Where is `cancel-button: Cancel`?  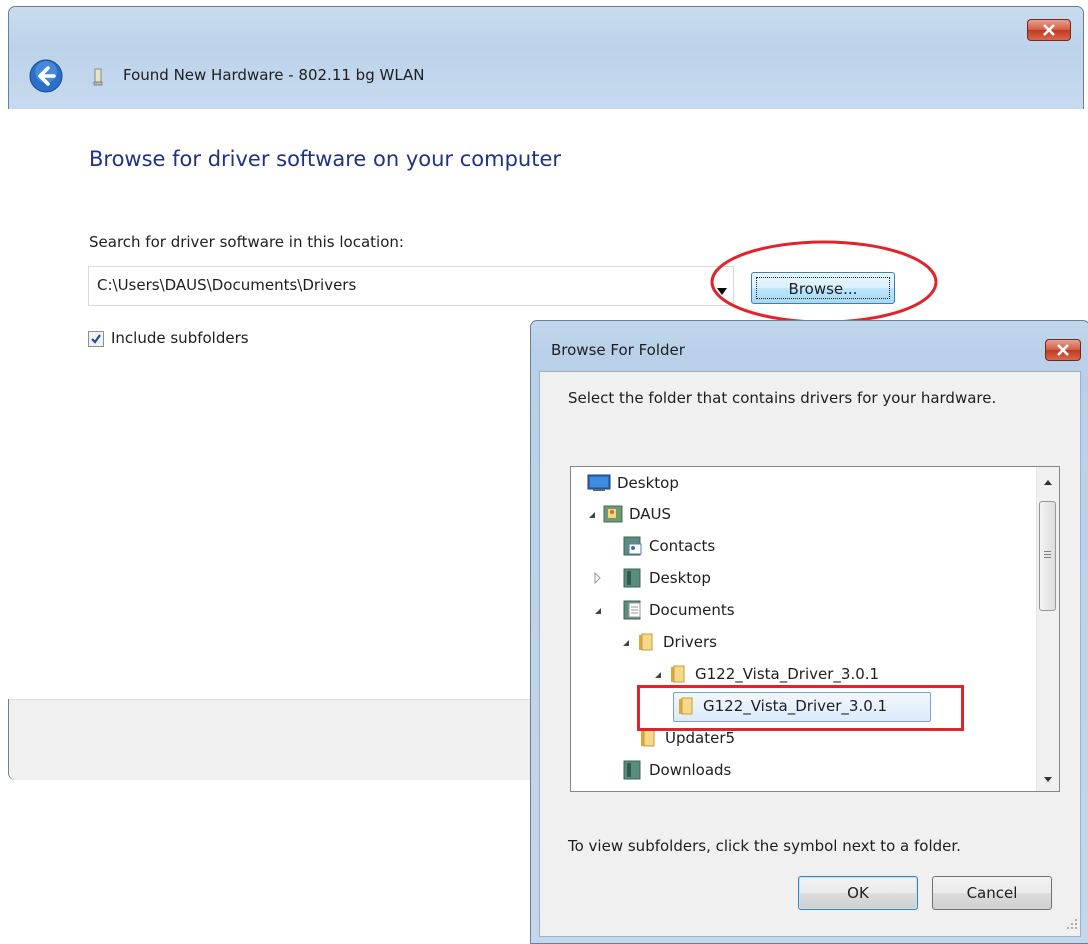 cancel-button: Cancel is located at coordinates (992, 893).